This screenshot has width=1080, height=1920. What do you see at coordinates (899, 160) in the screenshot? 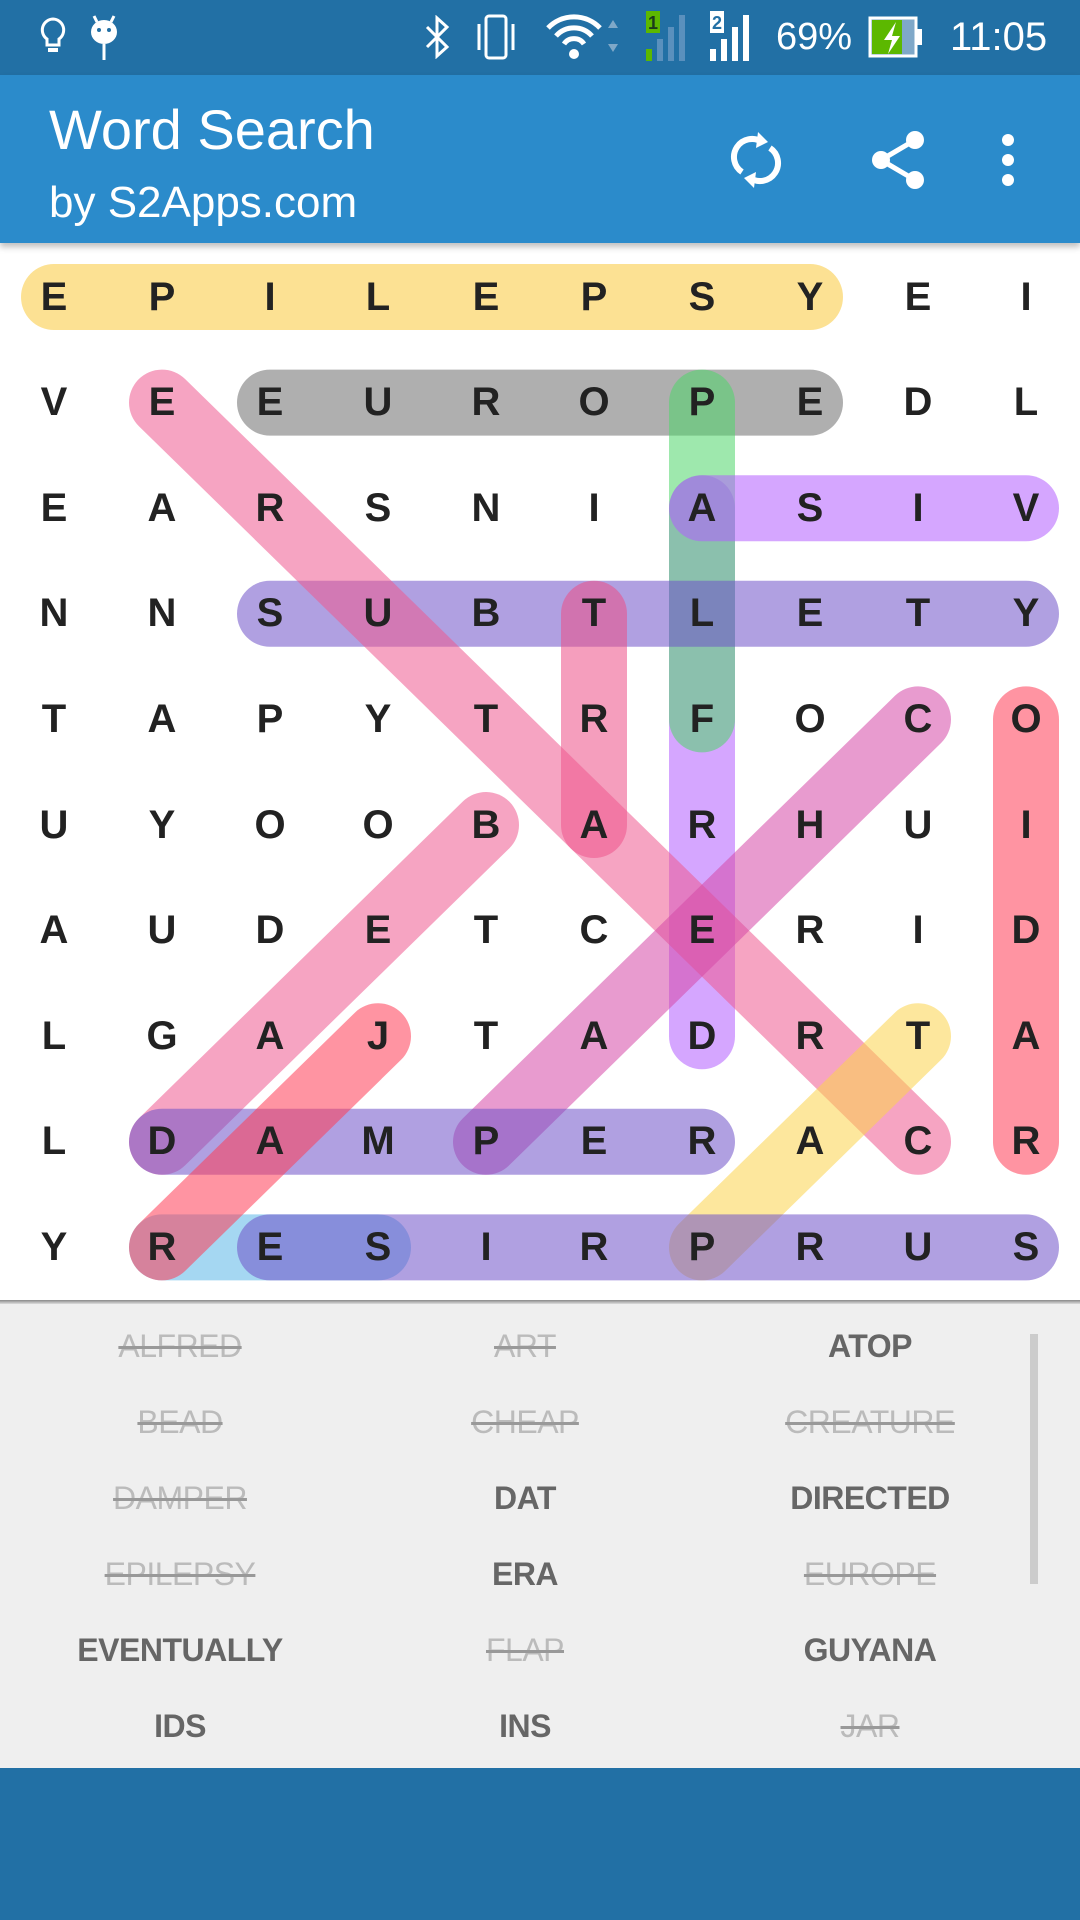
I see `share-button` at bounding box center [899, 160].